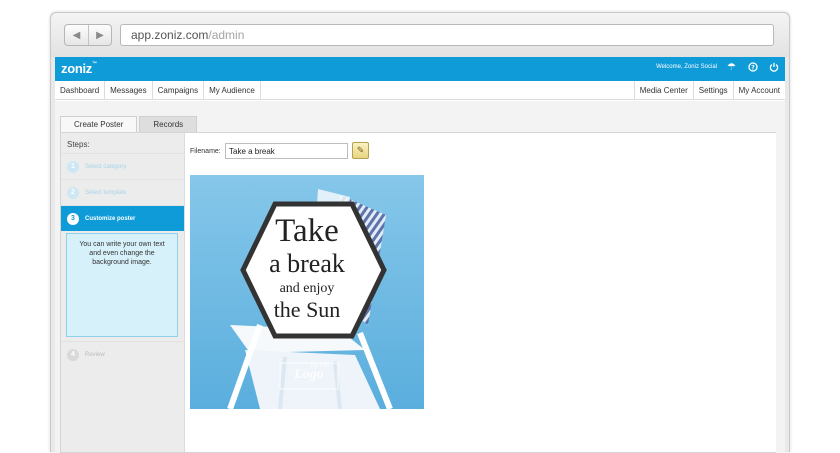 This screenshot has height=453, width=840. Describe the element at coordinates (106, 192) in the screenshot. I see `step-label: Select template` at that location.